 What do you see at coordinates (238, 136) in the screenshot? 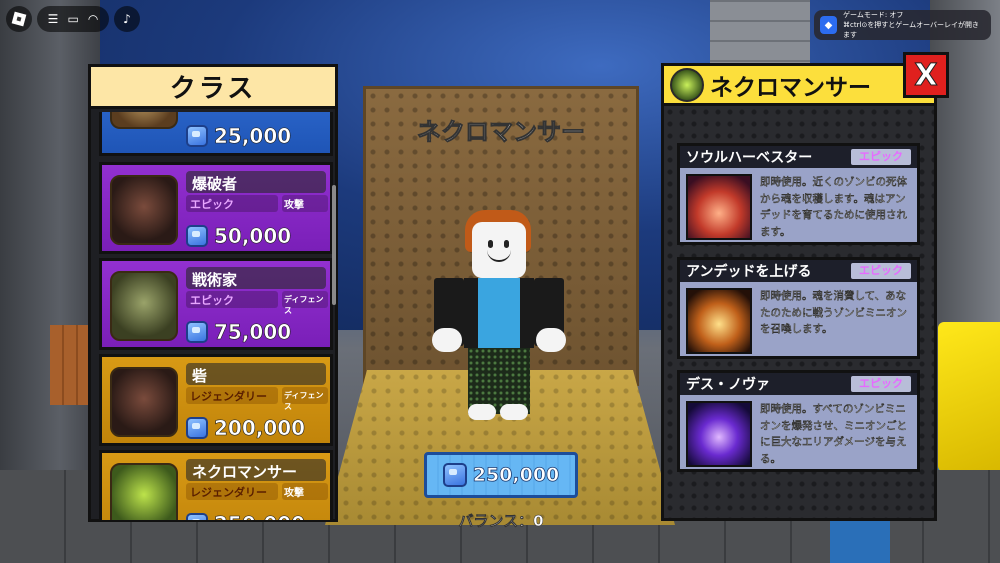
I see `class-price: 25,000` at bounding box center [238, 136].